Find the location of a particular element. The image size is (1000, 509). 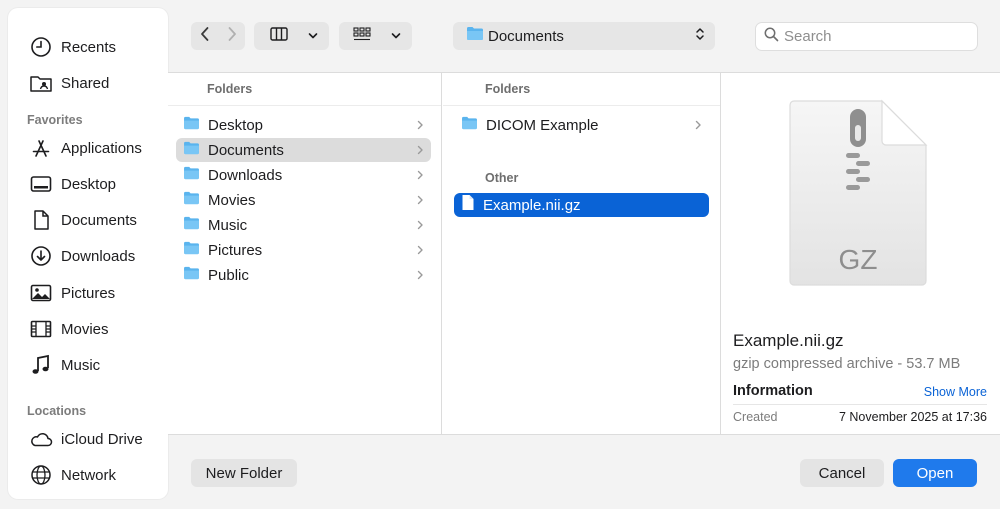

divider is located at coordinates (860, 404).